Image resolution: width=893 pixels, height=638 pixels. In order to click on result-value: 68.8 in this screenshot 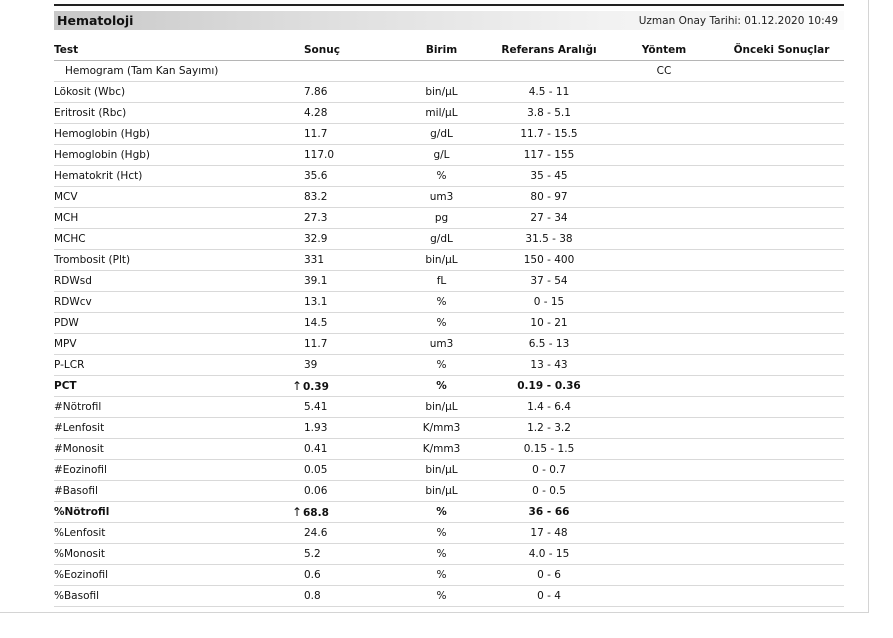, I will do `click(316, 513)`.